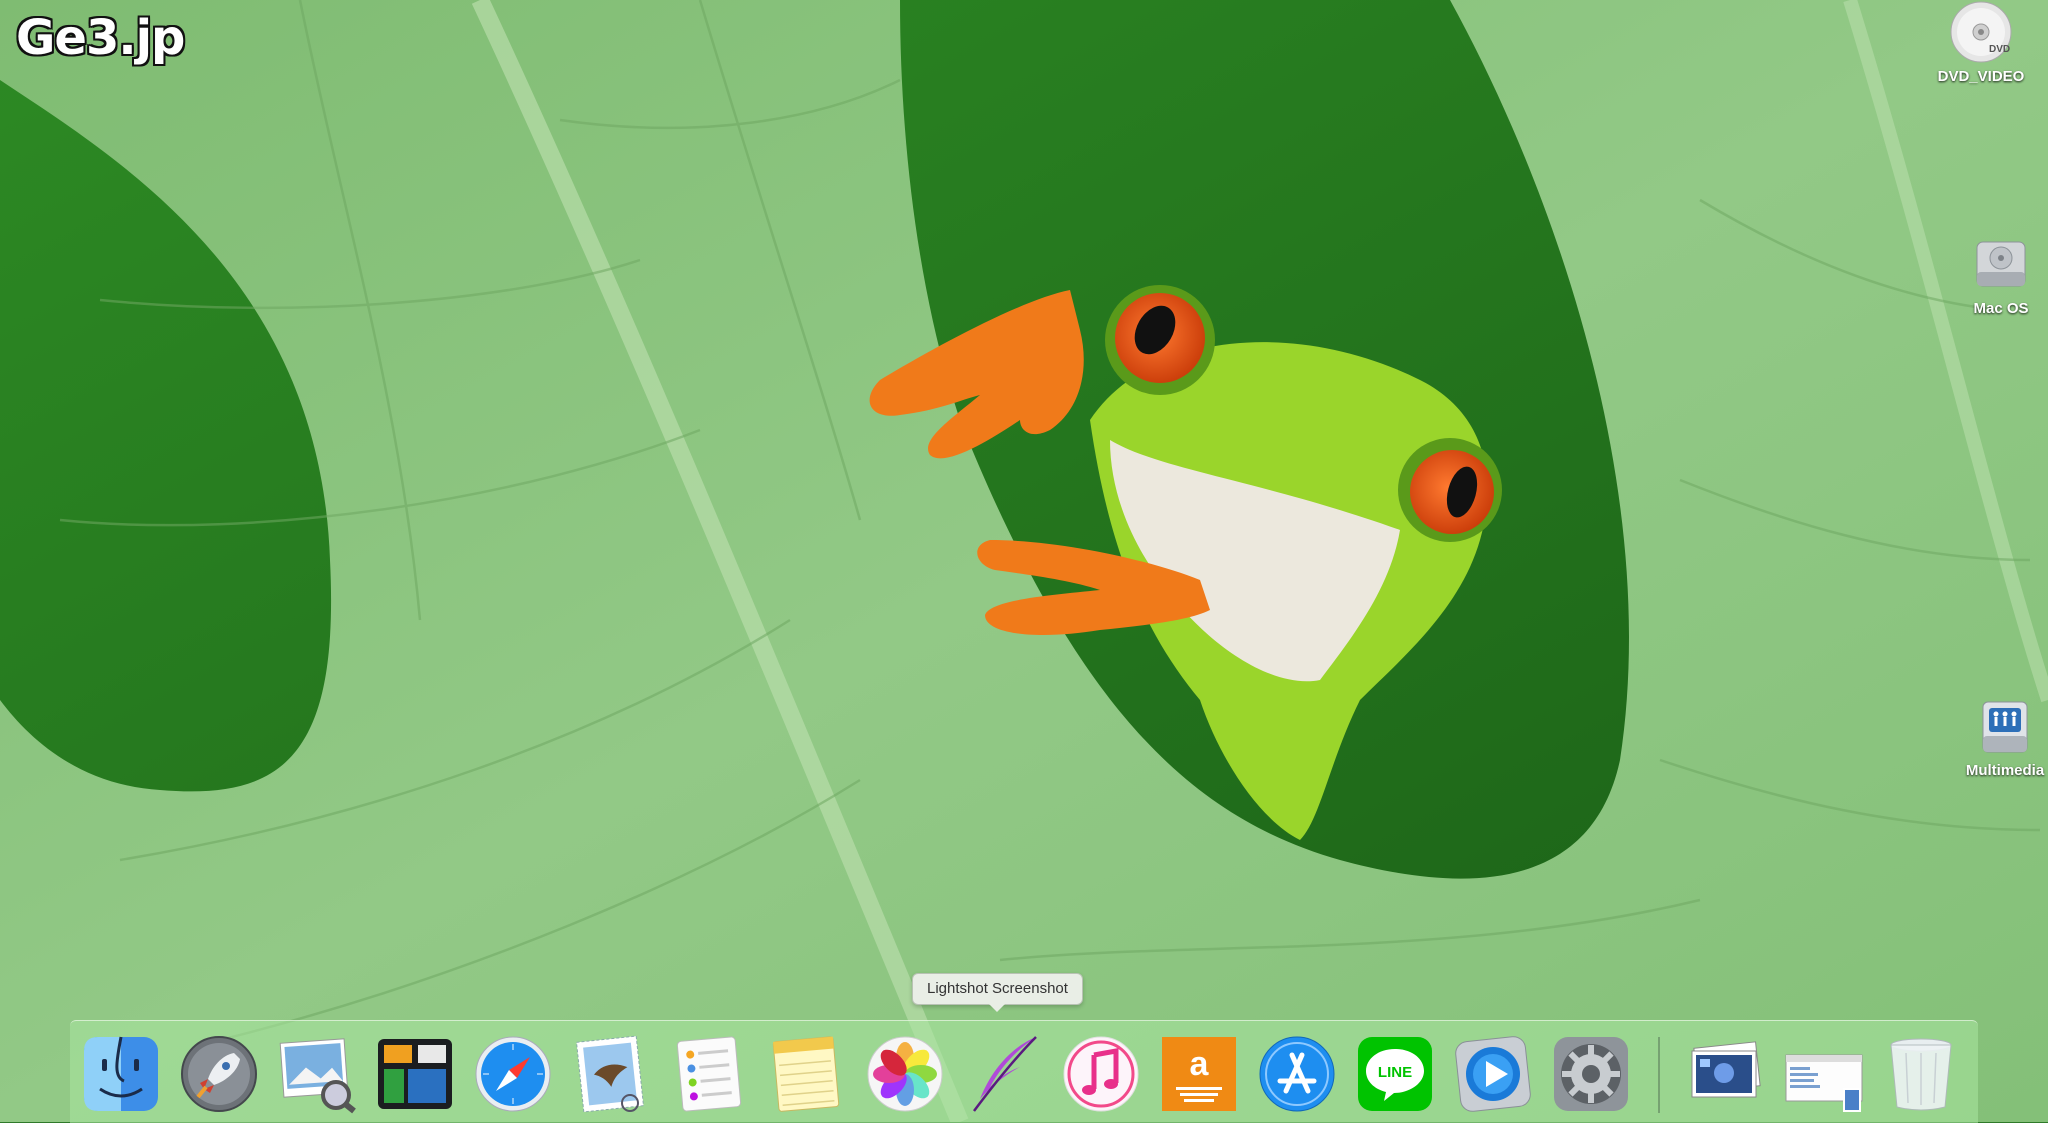 This screenshot has width=2048, height=1123. What do you see at coordinates (1981, 76) in the screenshot?
I see `desktop-icon-label: DVD_VIDEO` at bounding box center [1981, 76].